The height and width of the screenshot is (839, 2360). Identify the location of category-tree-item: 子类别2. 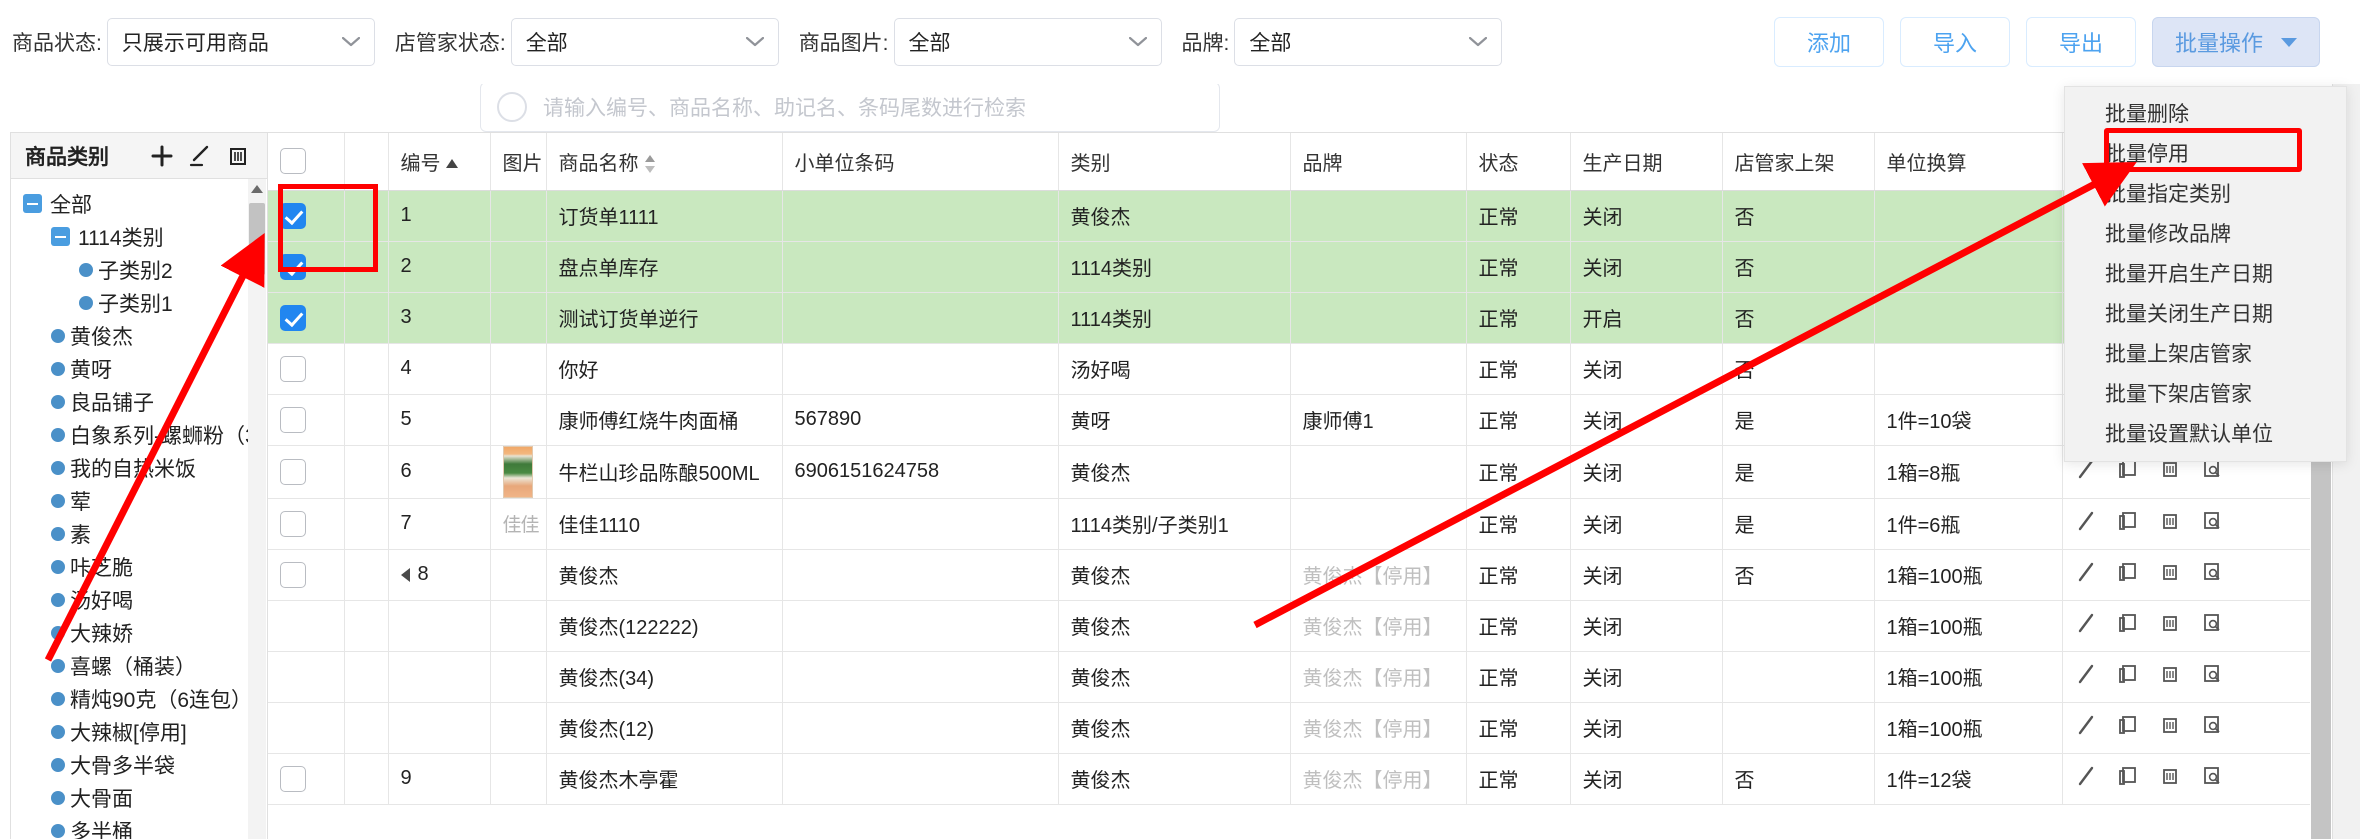
(139, 269).